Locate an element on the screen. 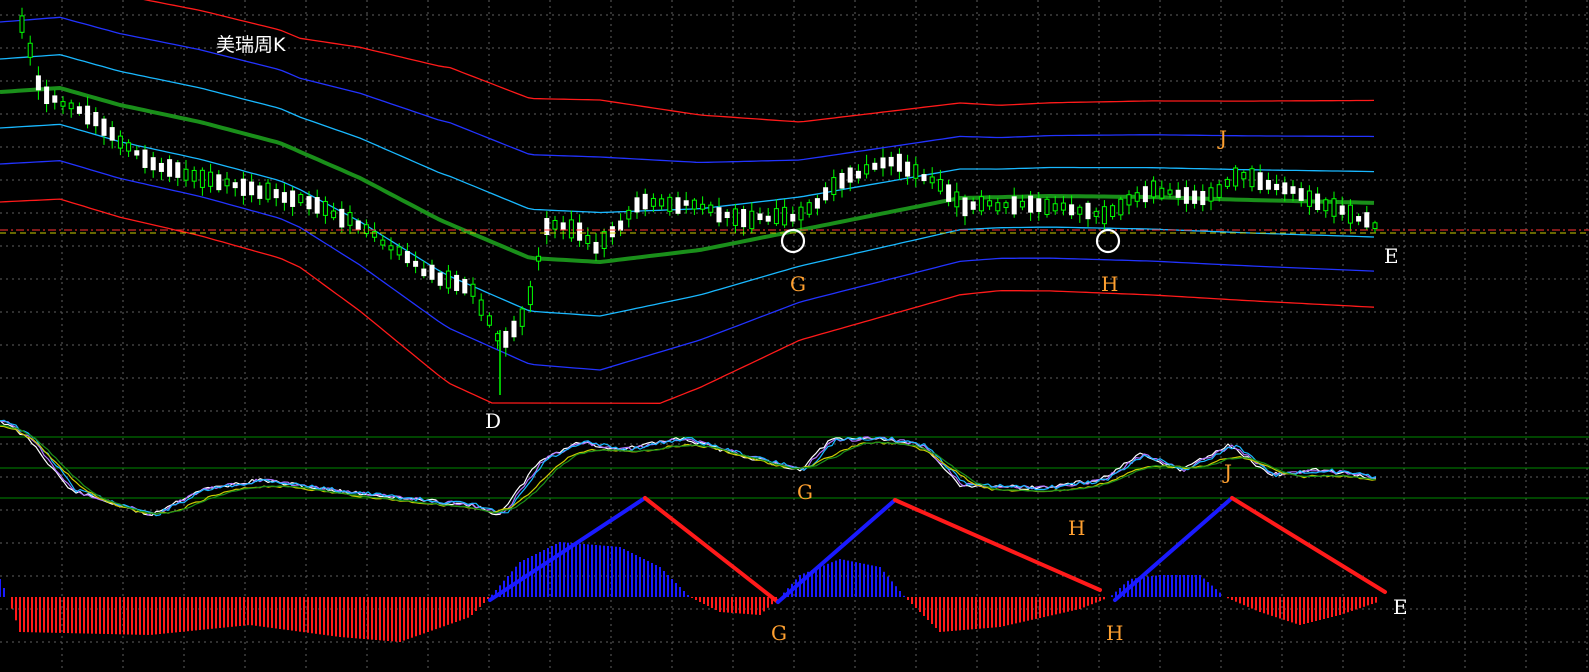 The height and width of the screenshot is (672, 1589). hist-label-h: H is located at coordinates (1114, 633).